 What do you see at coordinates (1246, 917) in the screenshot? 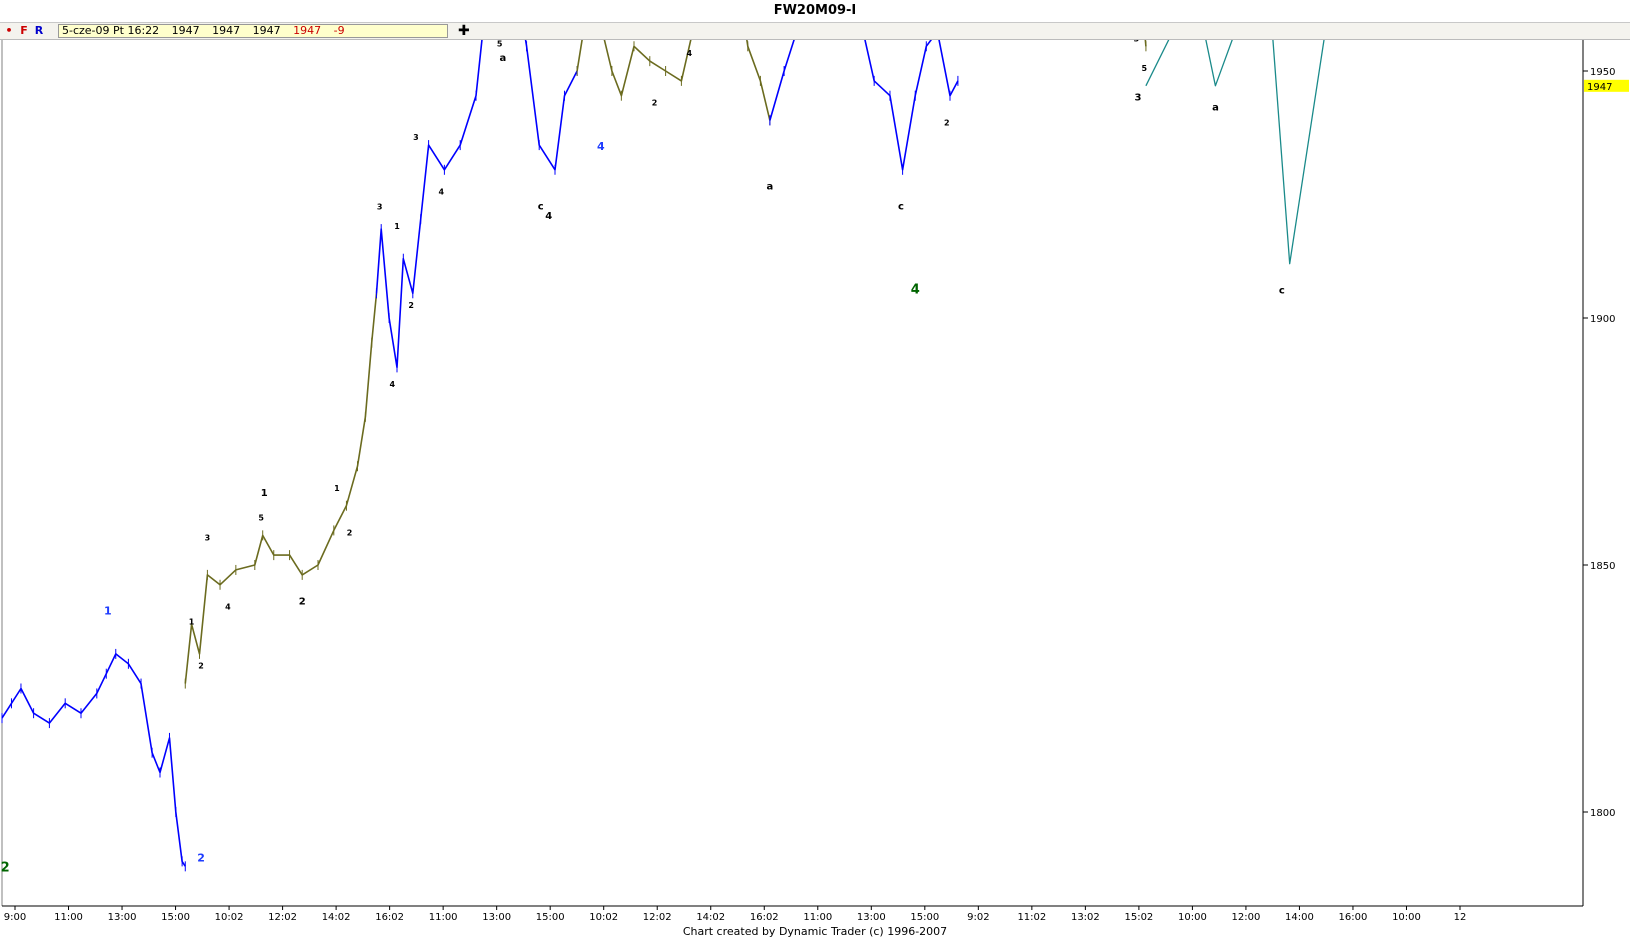
I see `x-tick-label: 12:00` at bounding box center [1246, 917].